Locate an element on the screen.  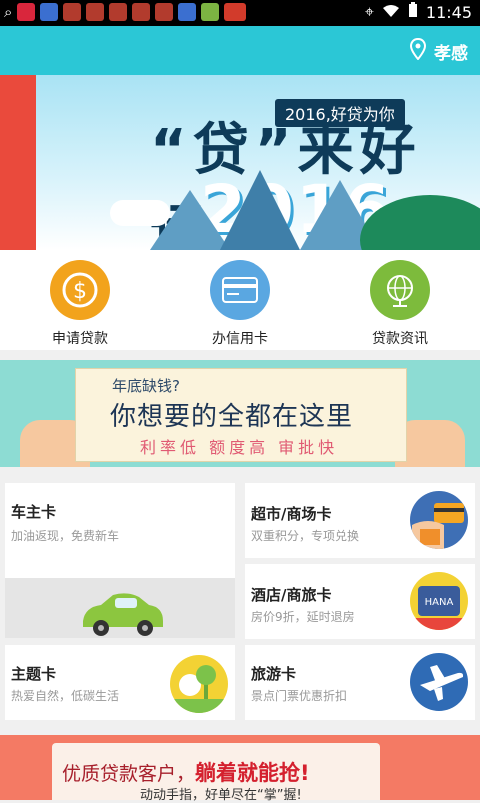
car-card: 车主卡 加油返现，免费新车 is located at coordinates (120, 560).